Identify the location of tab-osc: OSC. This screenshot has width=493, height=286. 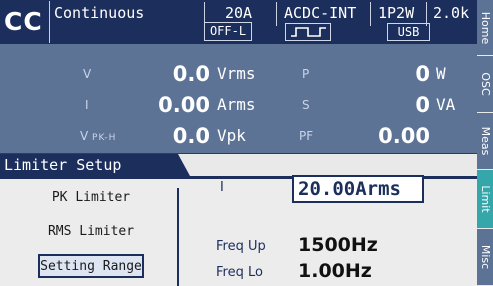
(485, 84).